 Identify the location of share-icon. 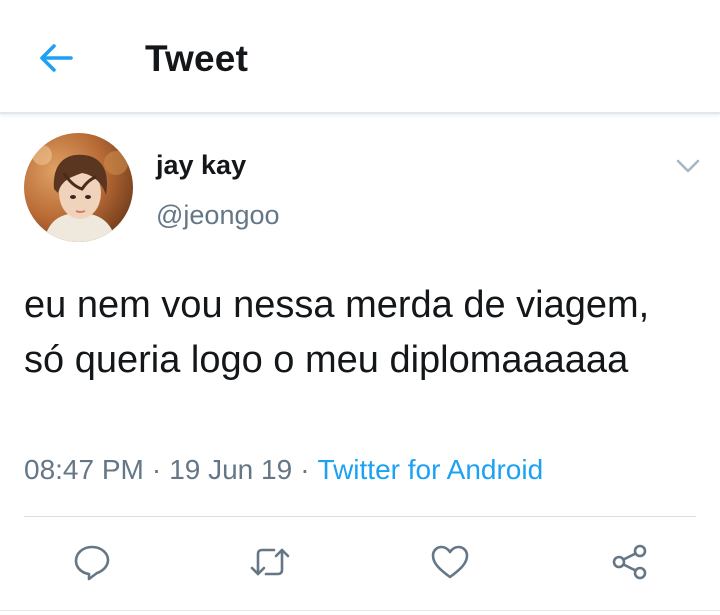
(629, 562).